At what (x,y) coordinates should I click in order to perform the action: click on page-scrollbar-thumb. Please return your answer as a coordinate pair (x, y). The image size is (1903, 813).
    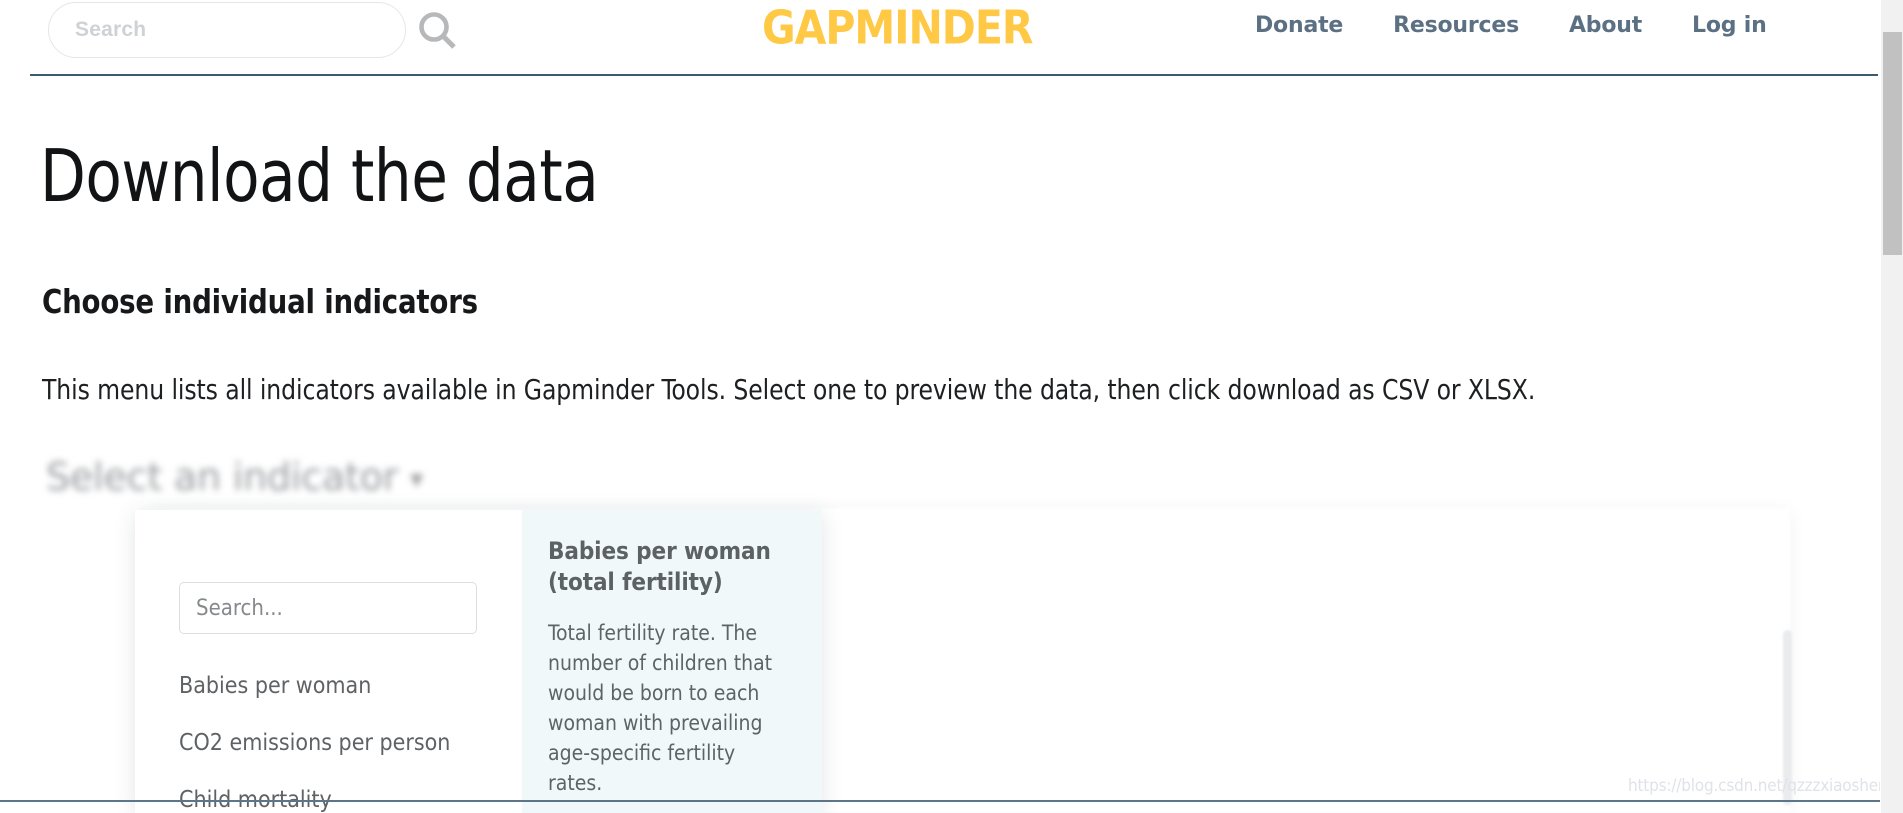
    Looking at the image, I should click on (1892, 143).